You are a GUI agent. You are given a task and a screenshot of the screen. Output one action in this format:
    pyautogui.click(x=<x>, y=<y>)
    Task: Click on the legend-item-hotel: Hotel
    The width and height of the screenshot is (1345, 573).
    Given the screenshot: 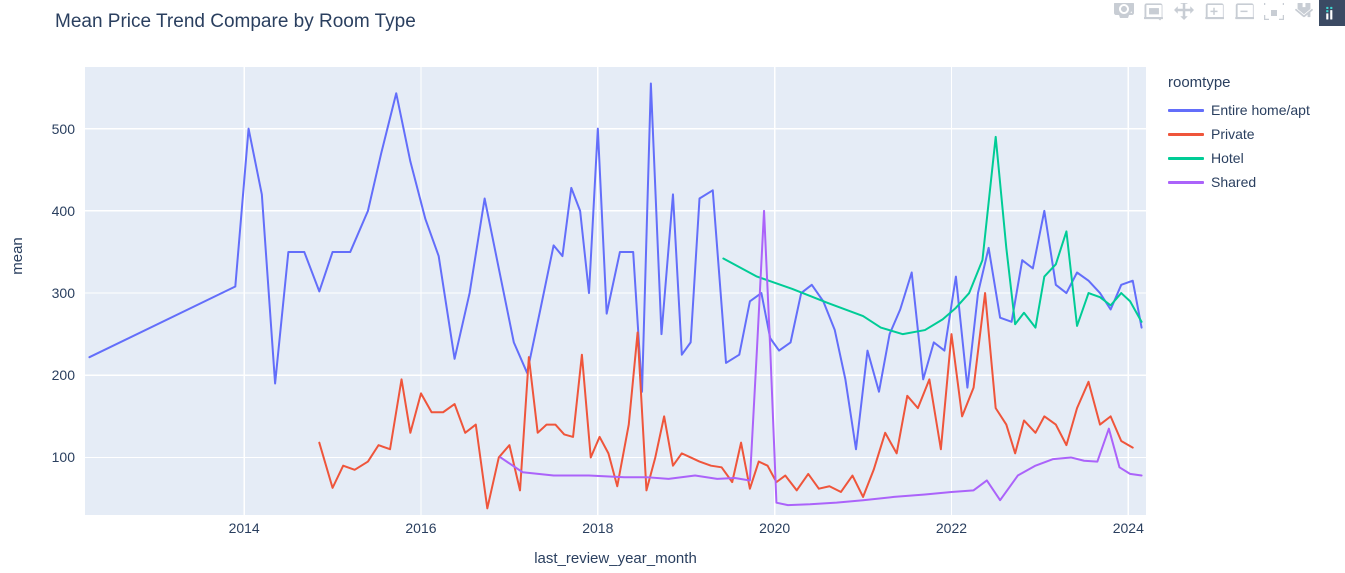 What is the action you would take?
    pyautogui.click(x=1239, y=158)
    